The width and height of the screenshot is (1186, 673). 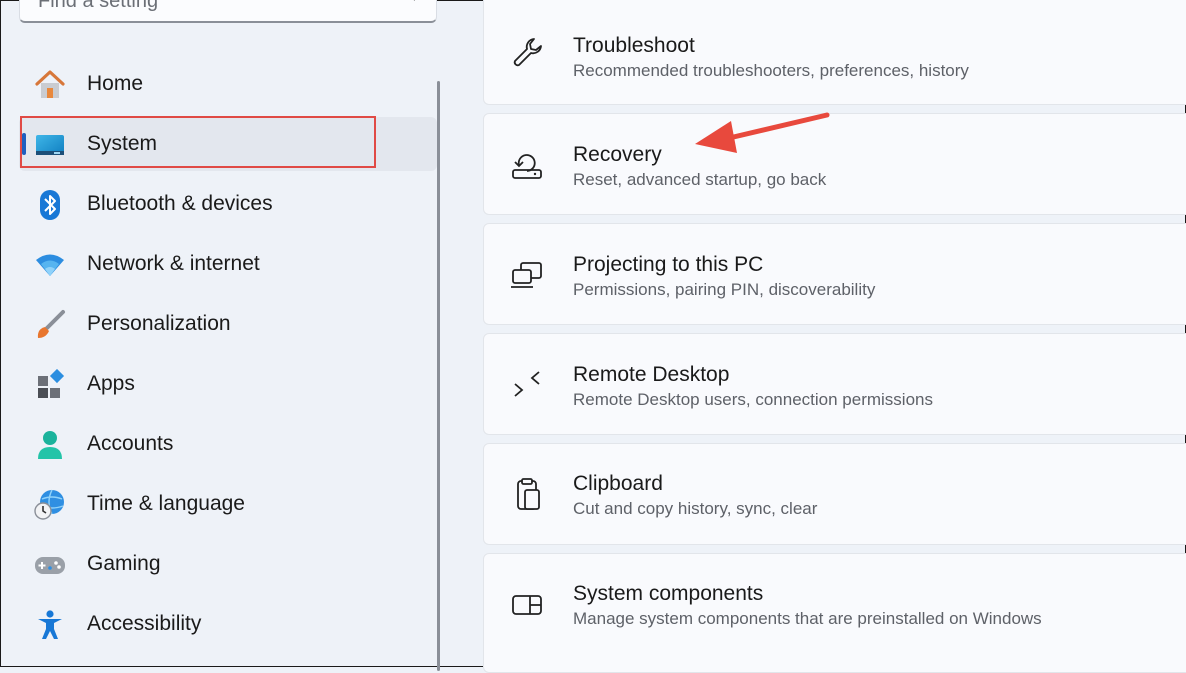 I want to click on sidebar-item-accessibility: Accessibility, so click(x=228, y=624).